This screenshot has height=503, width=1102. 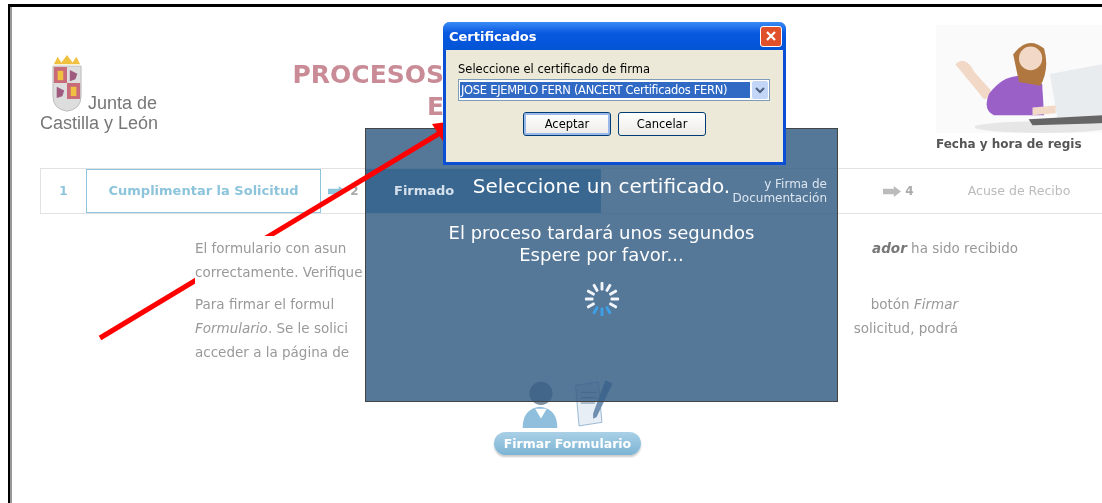 I want to click on field-label: Seleccione el certificado de firma, so click(x=554, y=69).